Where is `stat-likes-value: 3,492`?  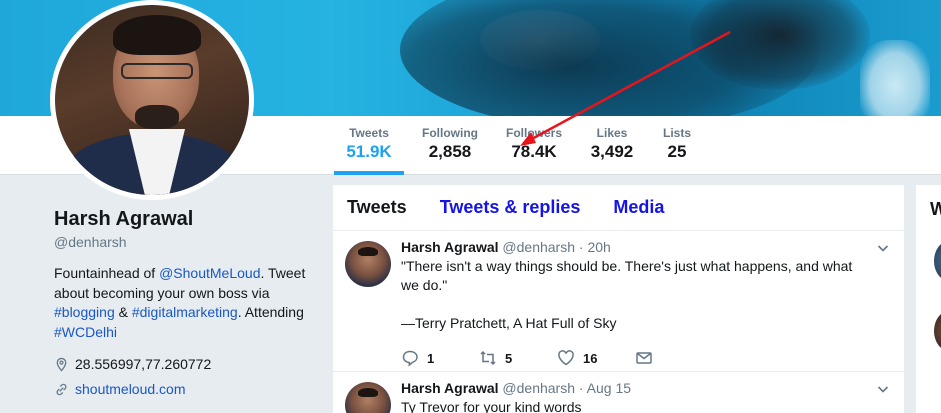 stat-likes-value: 3,492 is located at coordinates (612, 151).